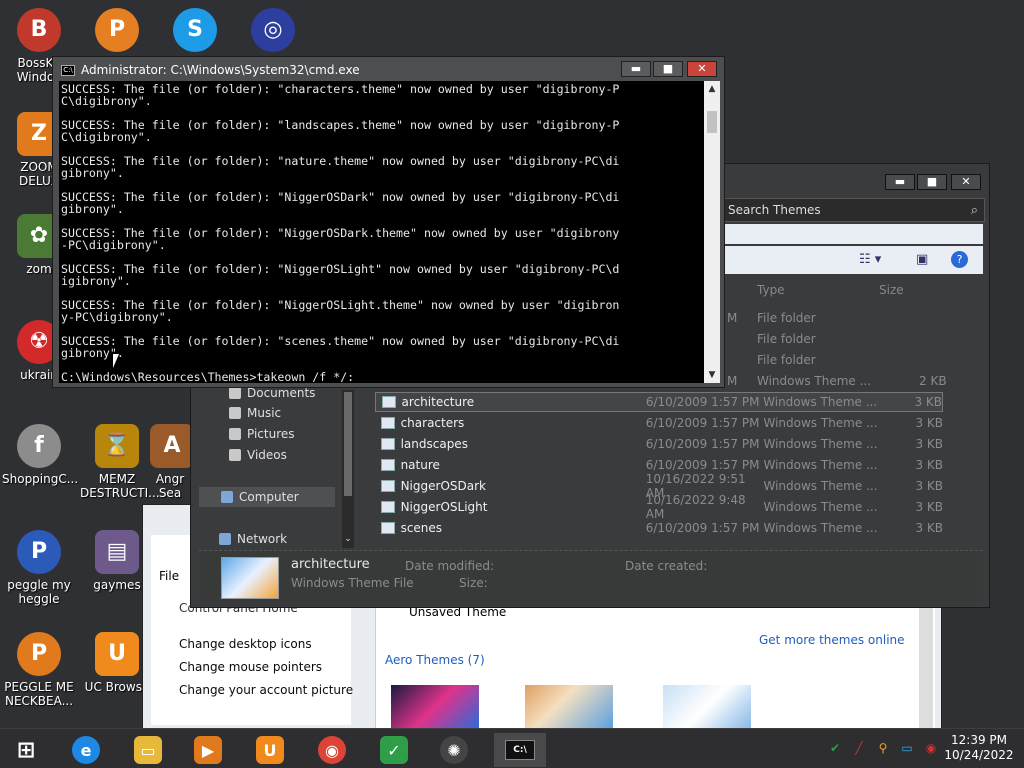  I want to click on cmd-close-button: ✕, so click(702, 69).